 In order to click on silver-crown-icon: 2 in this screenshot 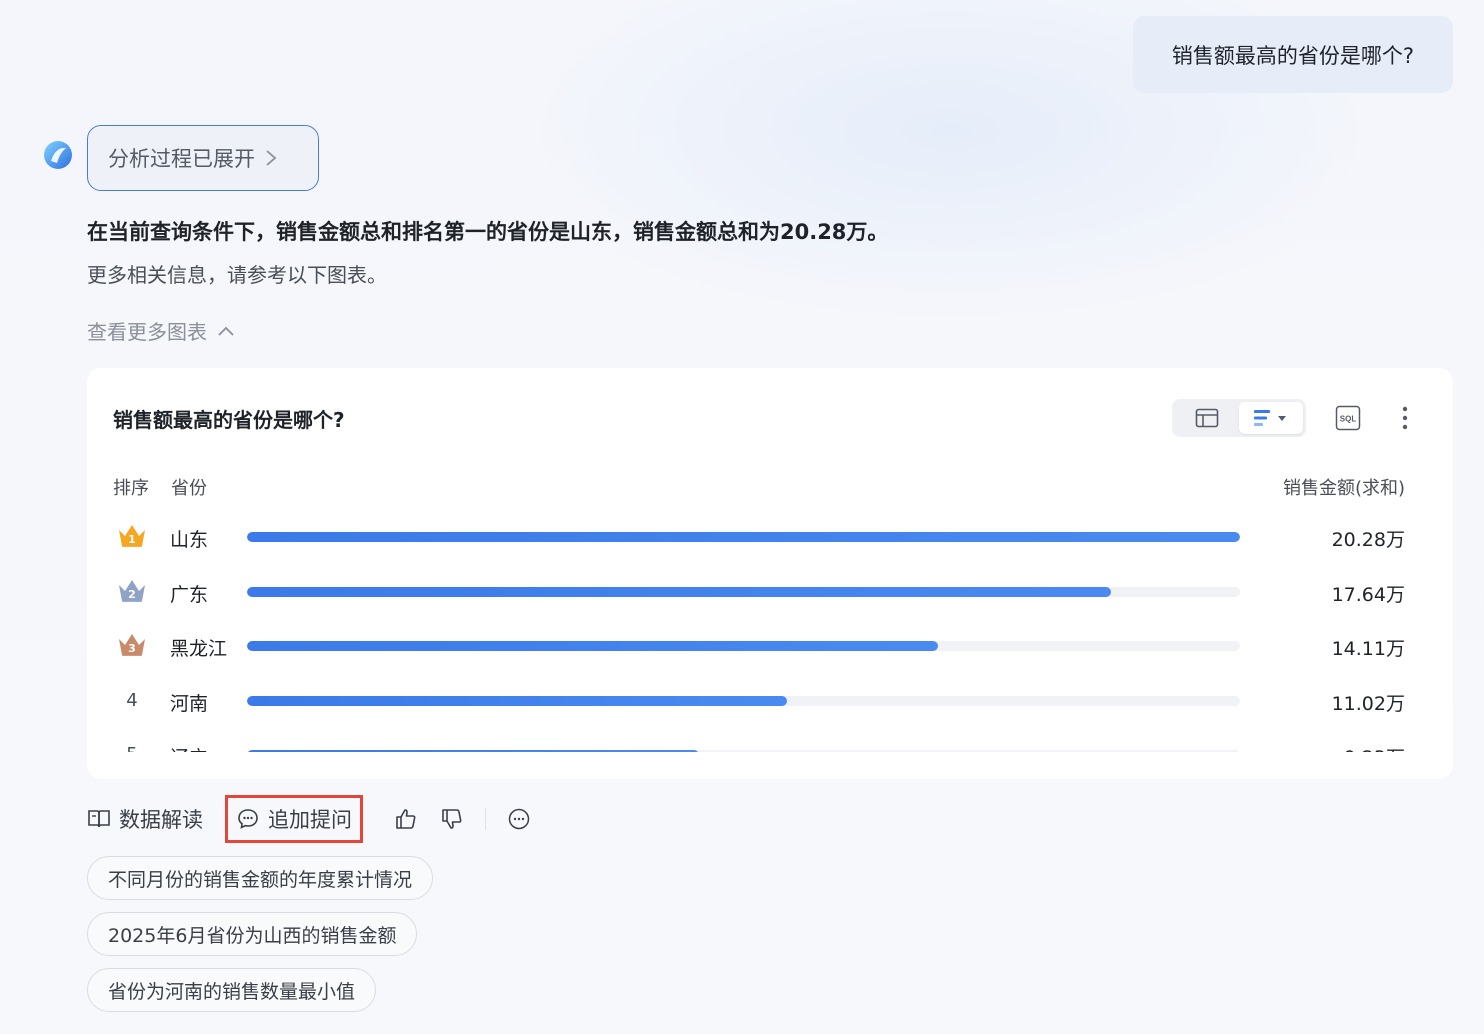, I will do `click(132, 591)`.